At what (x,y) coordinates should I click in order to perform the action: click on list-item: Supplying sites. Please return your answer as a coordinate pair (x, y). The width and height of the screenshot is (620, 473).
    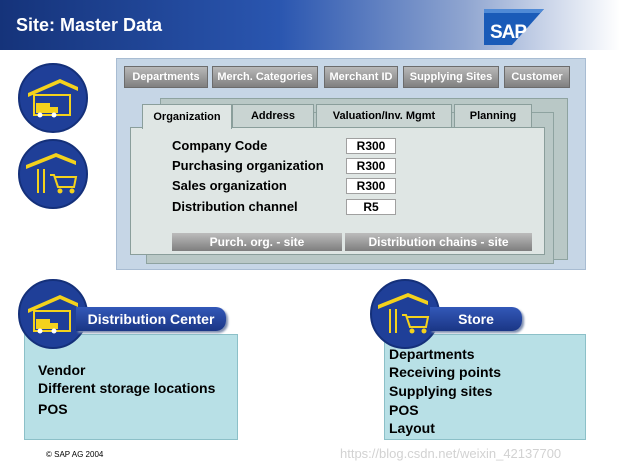
    Looking at the image, I should click on (441, 391).